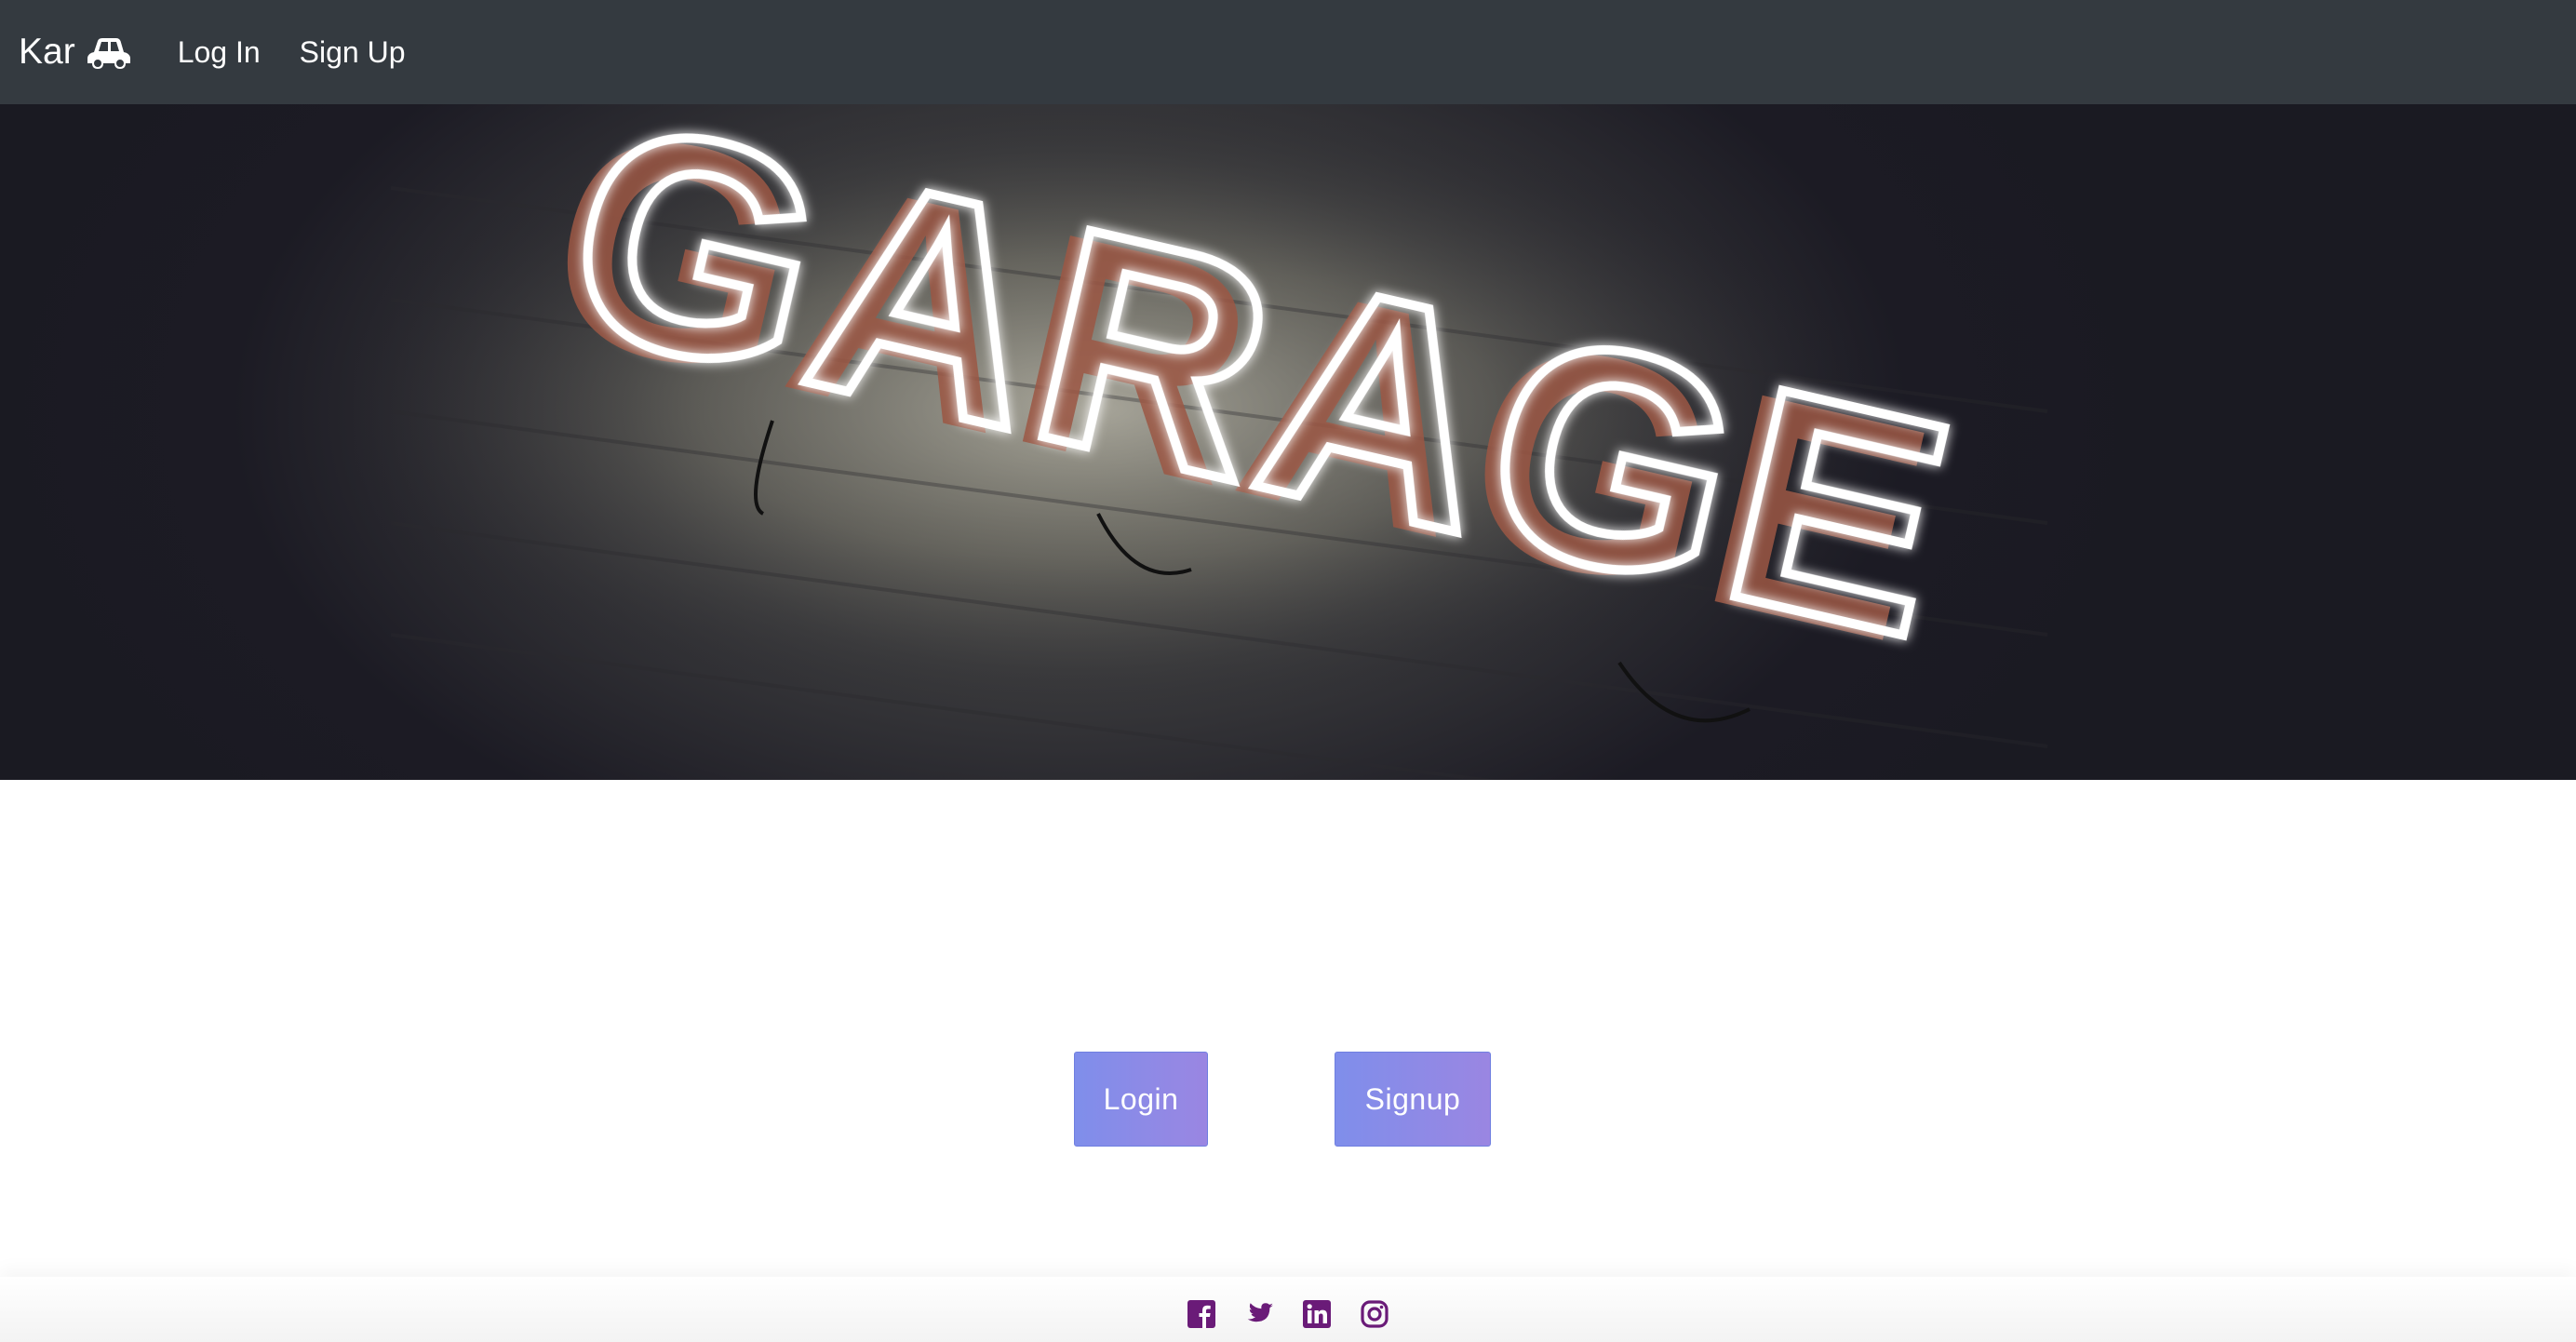  Describe the element at coordinates (1374, 1314) in the screenshot. I see `instagram-icon` at that location.